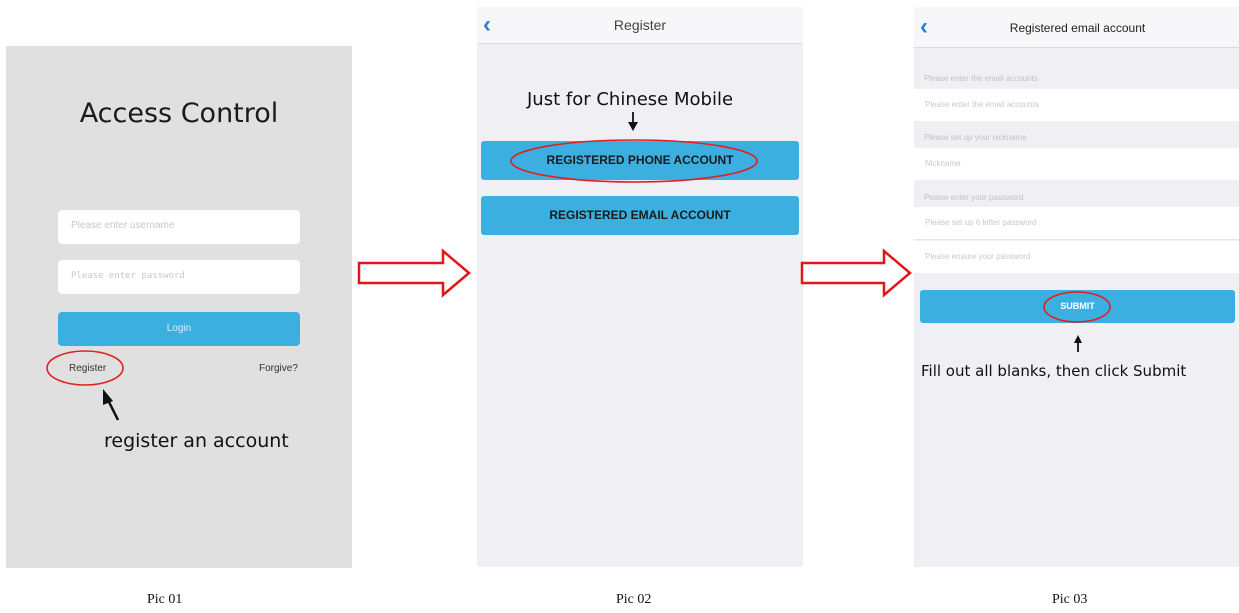 The height and width of the screenshot is (613, 1239). Describe the element at coordinates (1070, 599) in the screenshot. I see `caption-pic-03: Pic 03` at that location.